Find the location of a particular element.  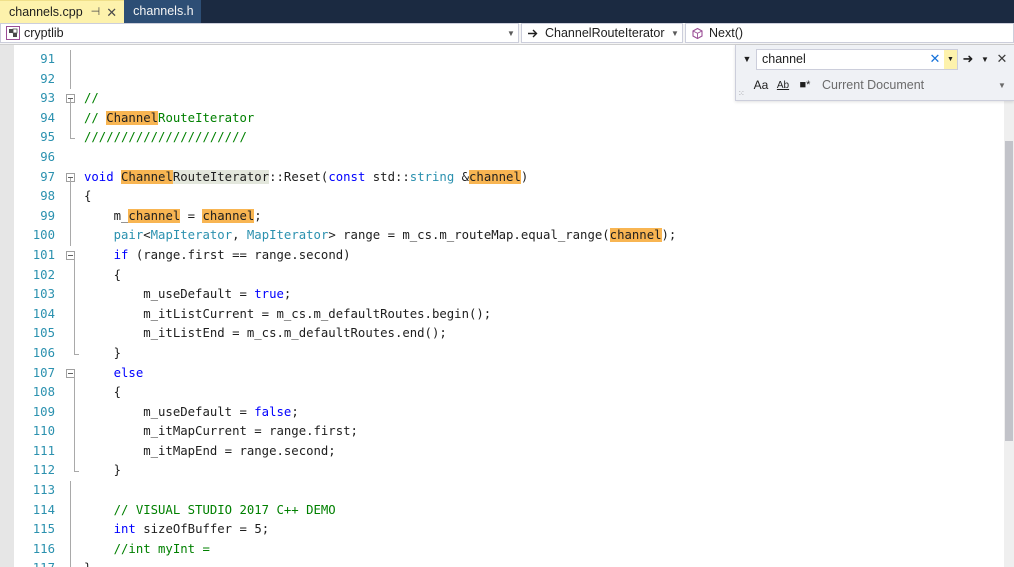

find-next-arrow-icon: ➜ is located at coordinates (968, 59).